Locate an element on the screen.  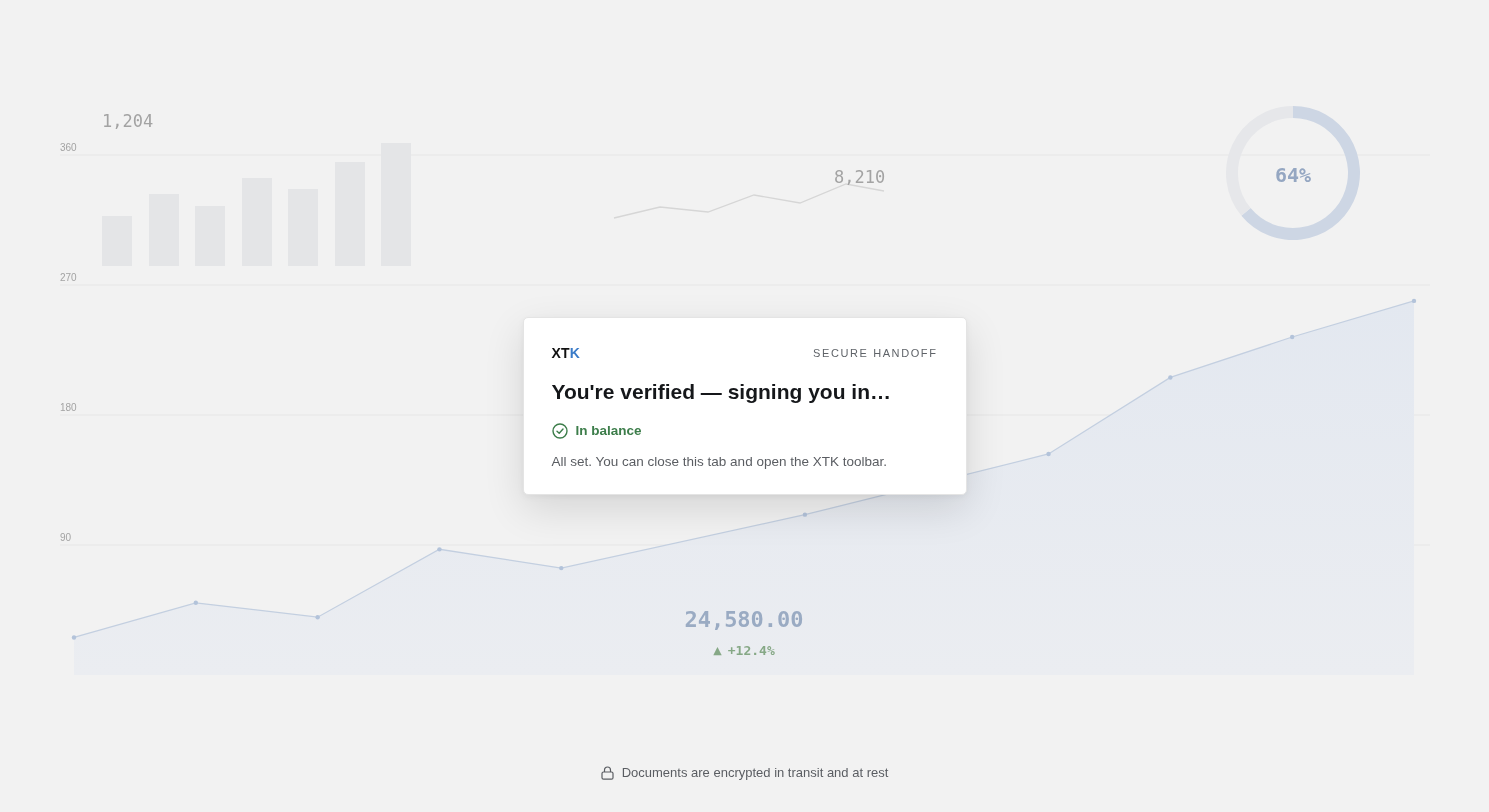
trend-arrow: ▲ is located at coordinates (717, 650).